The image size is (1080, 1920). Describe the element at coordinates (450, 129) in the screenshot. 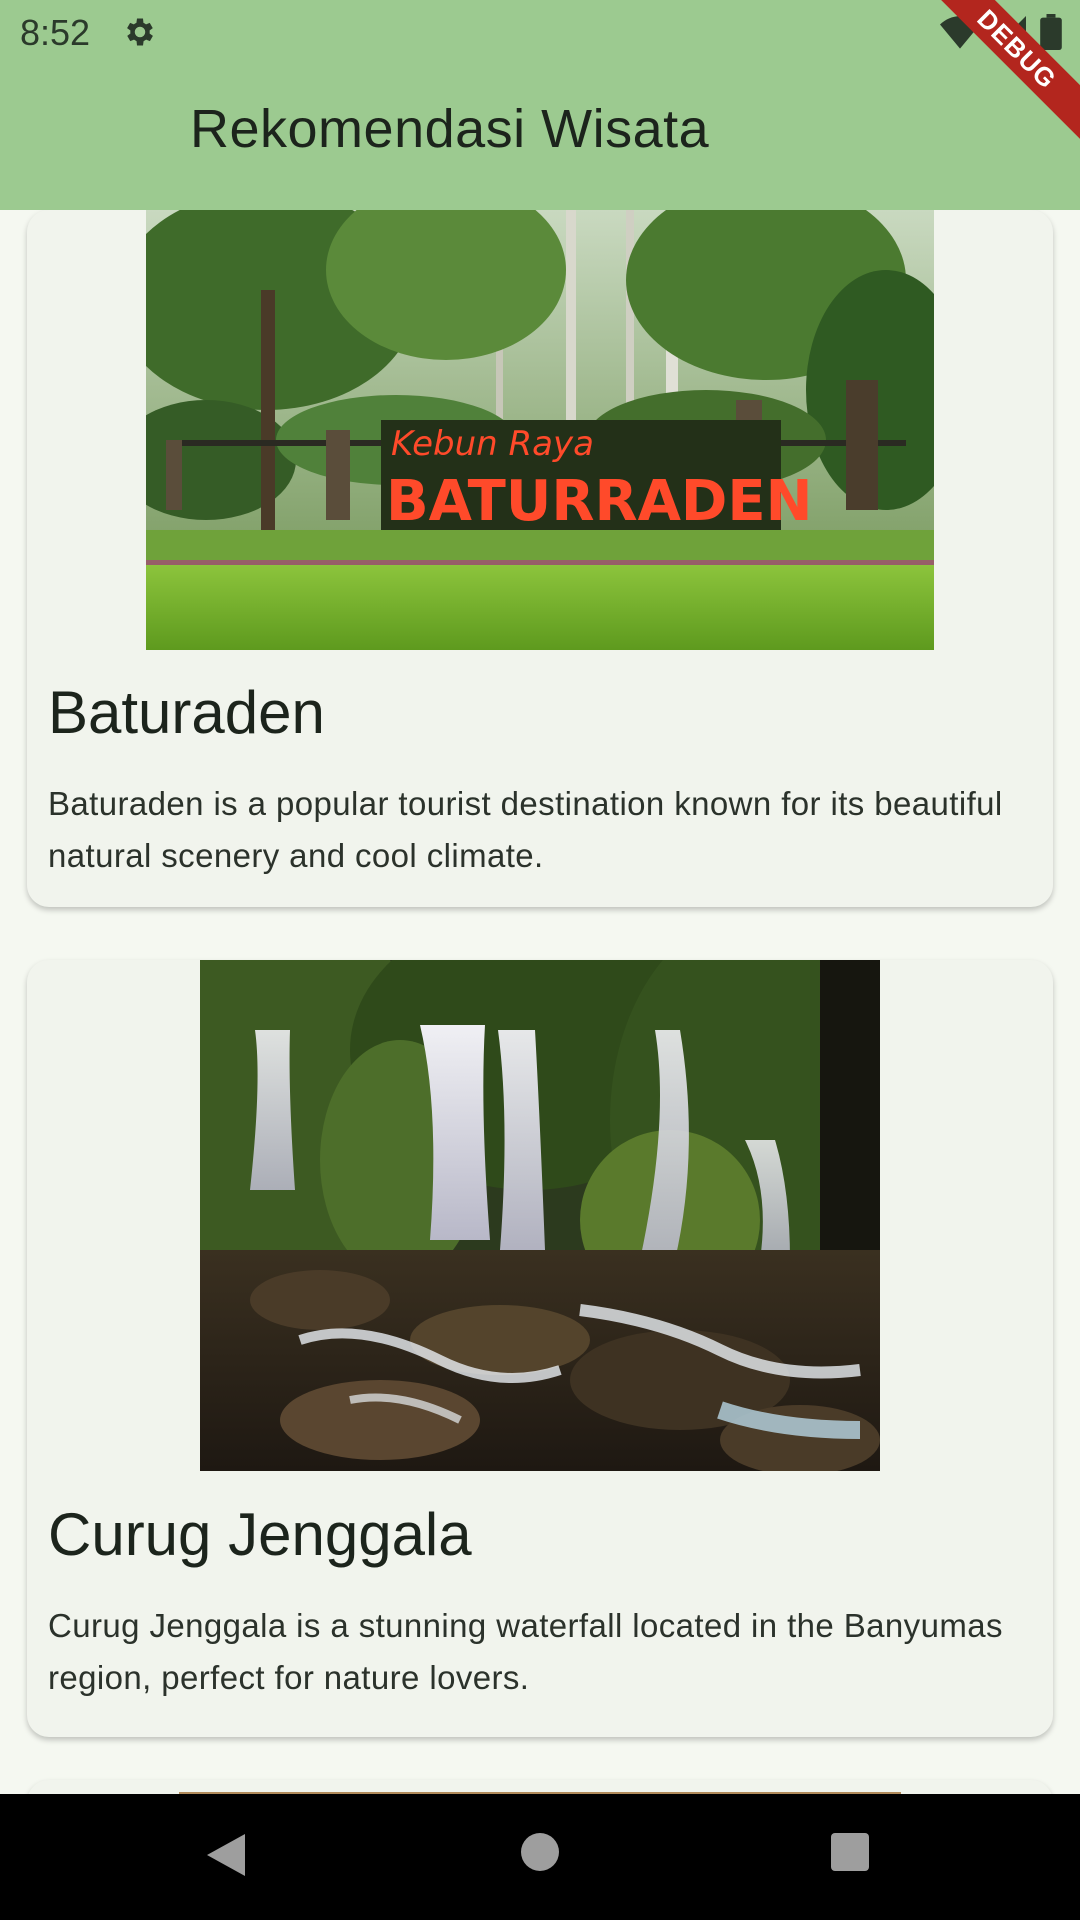

I see `page-title: Rekomendasi Wisata` at that location.